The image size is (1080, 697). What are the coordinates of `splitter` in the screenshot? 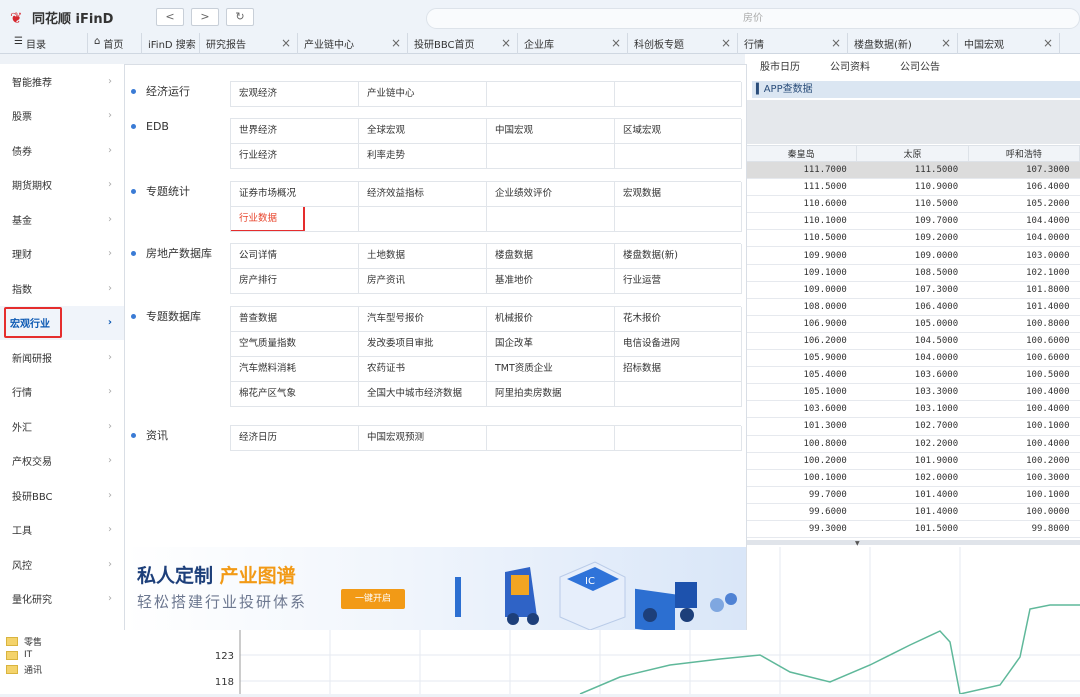 It's located at (912, 542).